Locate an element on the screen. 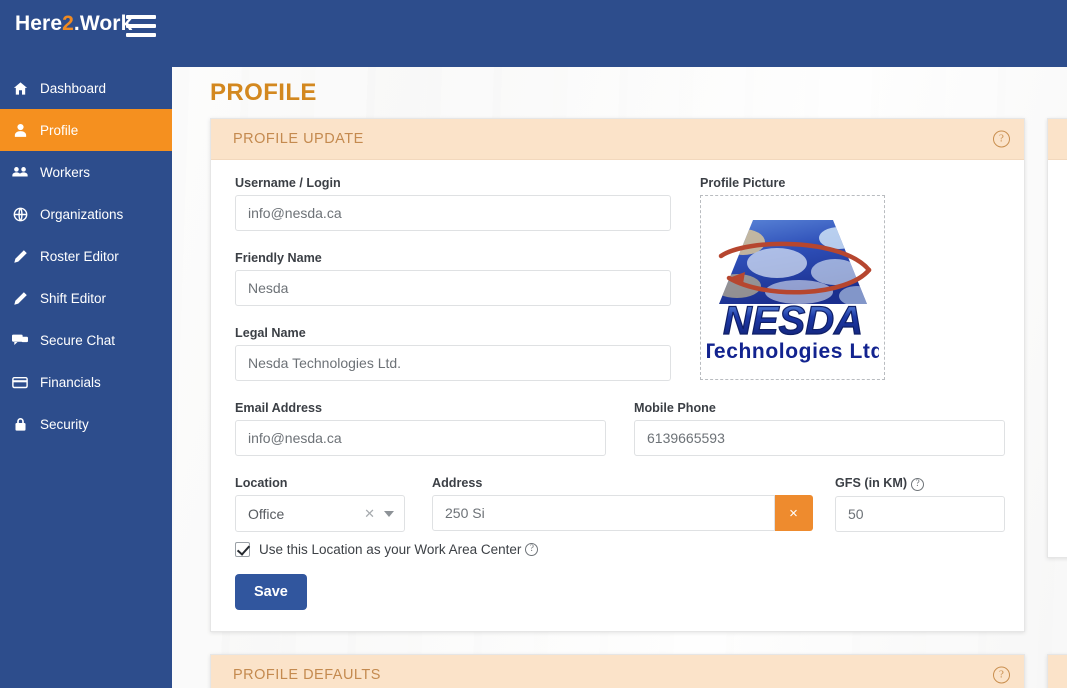  nesda-logo: NESDA Technologies Ltd is located at coordinates (792, 288).